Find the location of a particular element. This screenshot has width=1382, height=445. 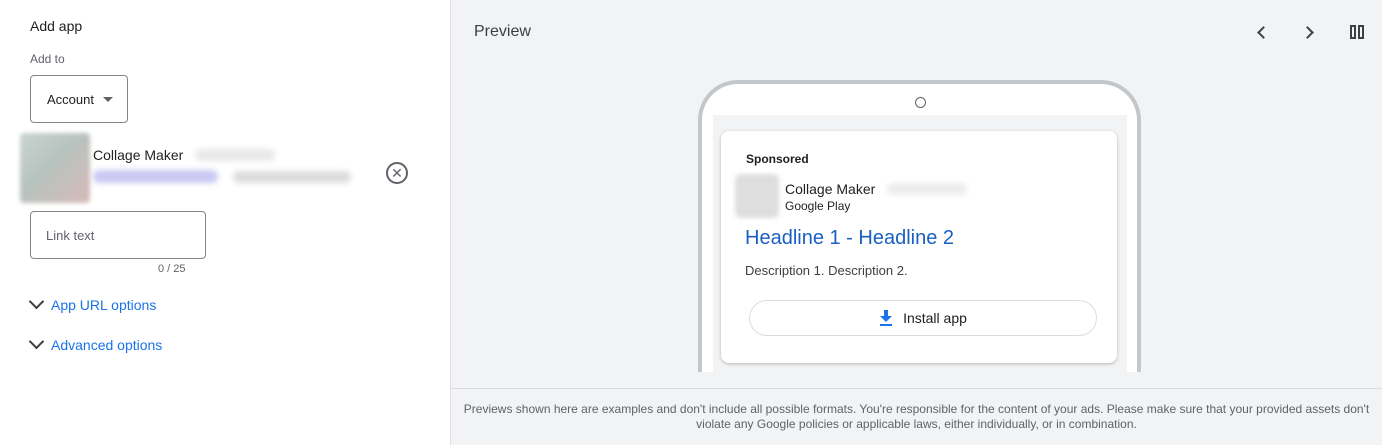

ad-headline: Headline 1 - Headline 2 is located at coordinates (849, 238).